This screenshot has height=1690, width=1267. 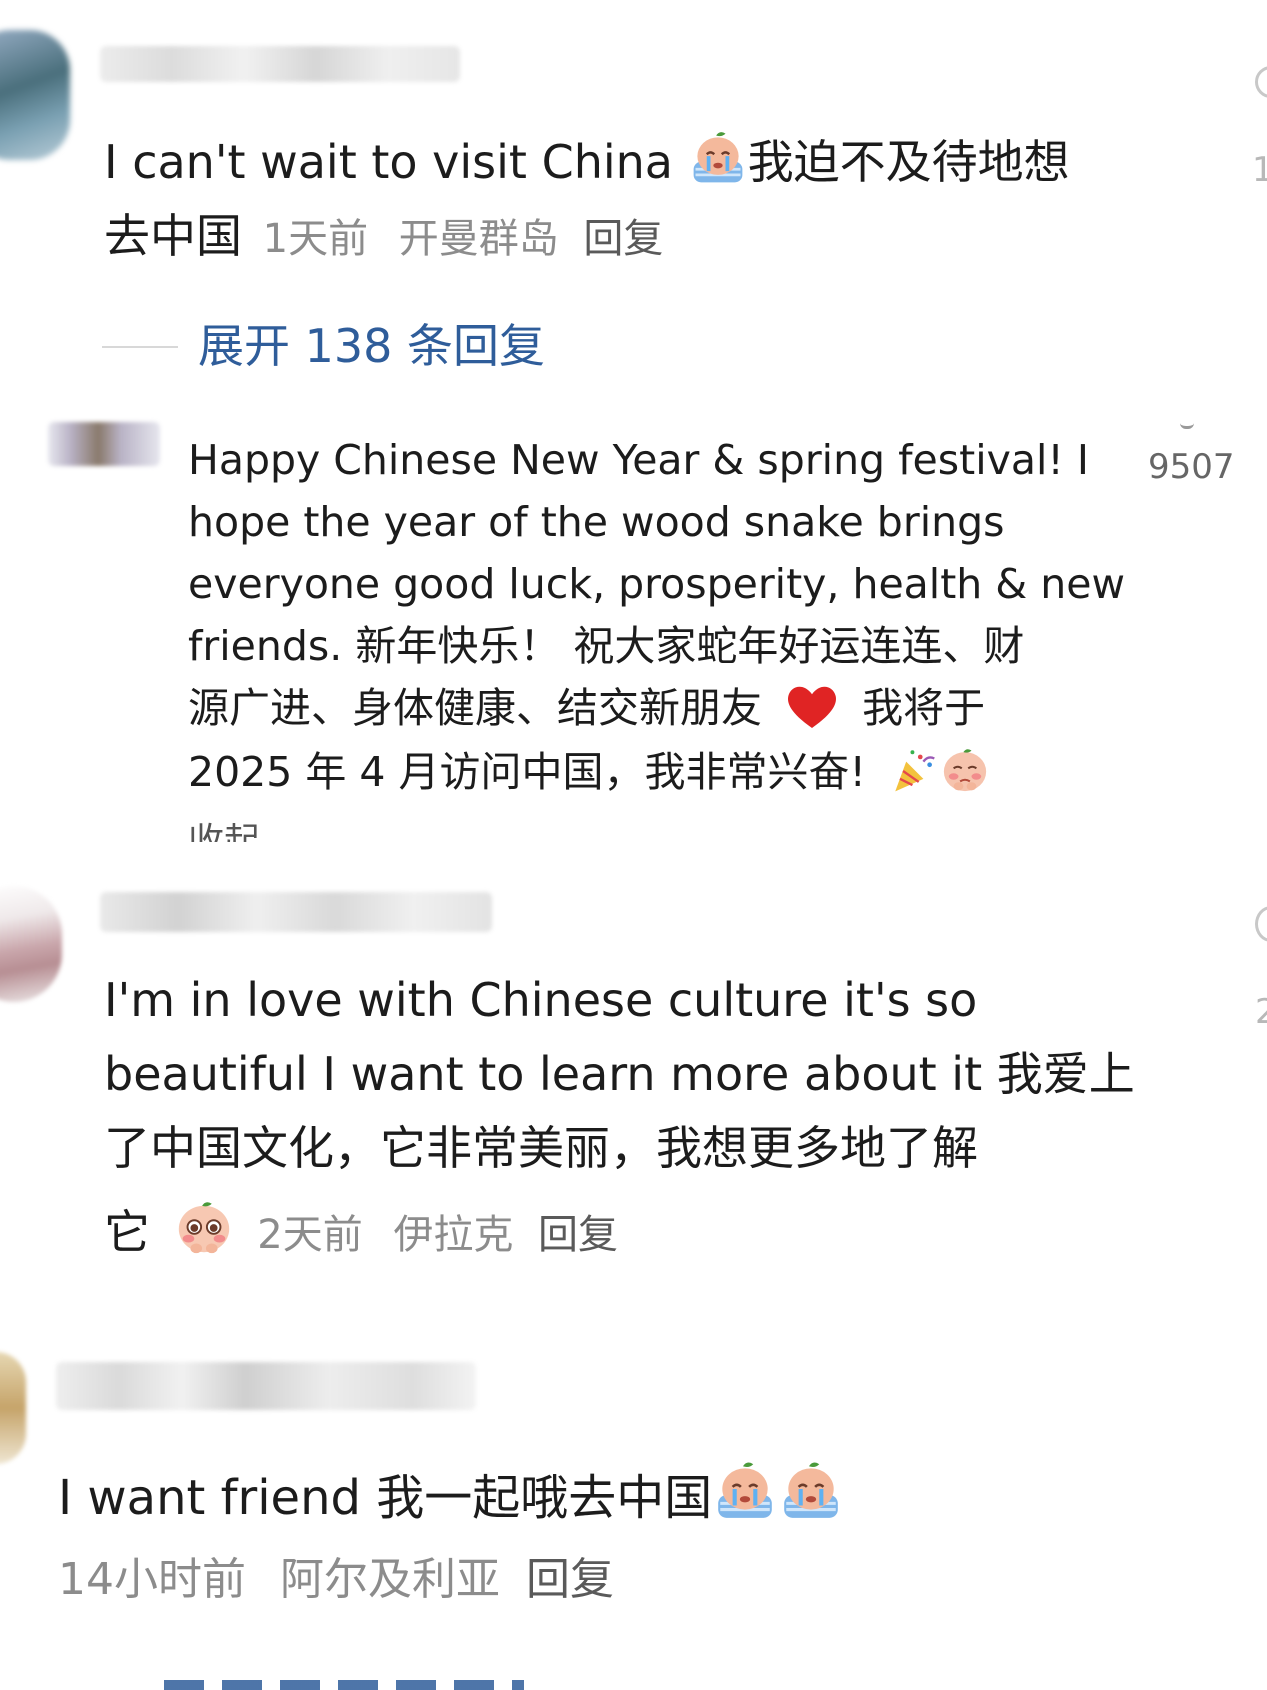 I want to click on side-count-1: 1, so click(x=1259, y=170).